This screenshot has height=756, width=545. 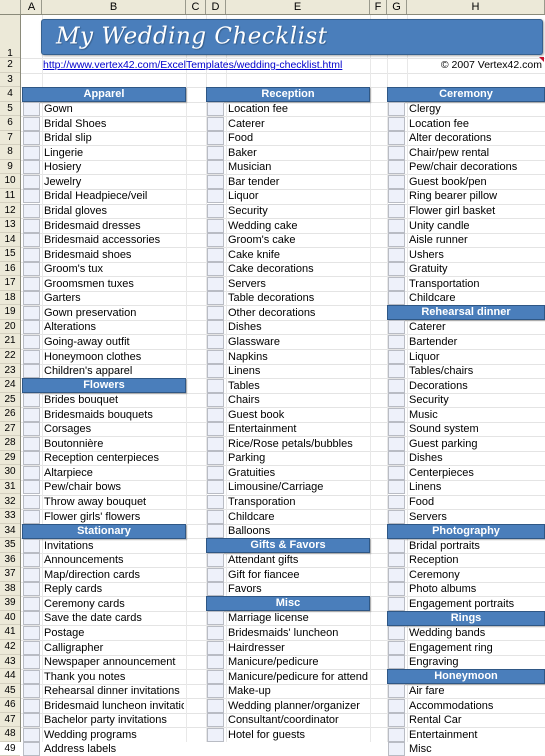 I want to click on list-item: Servers, so click(x=298, y=284).